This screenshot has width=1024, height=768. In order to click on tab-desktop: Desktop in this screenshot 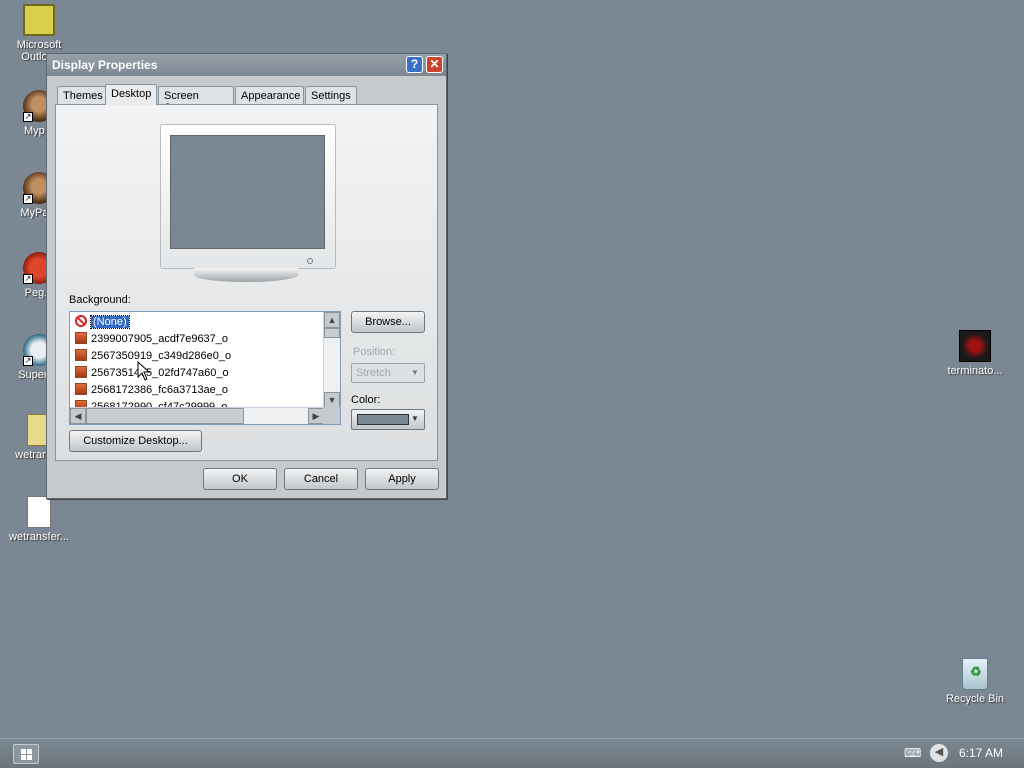, I will do `click(131, 94)`.